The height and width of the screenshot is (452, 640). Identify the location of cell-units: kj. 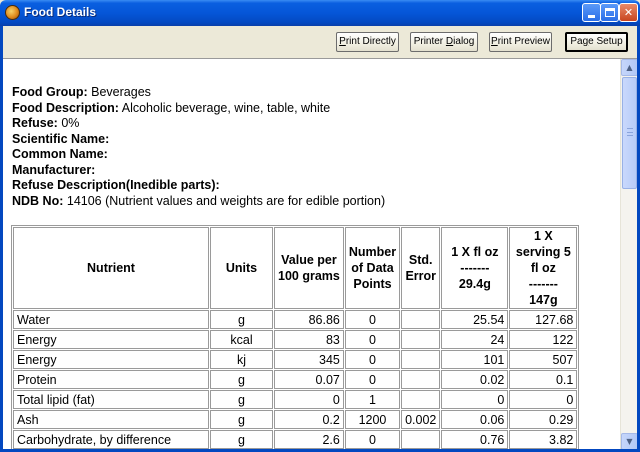
(241, 359).